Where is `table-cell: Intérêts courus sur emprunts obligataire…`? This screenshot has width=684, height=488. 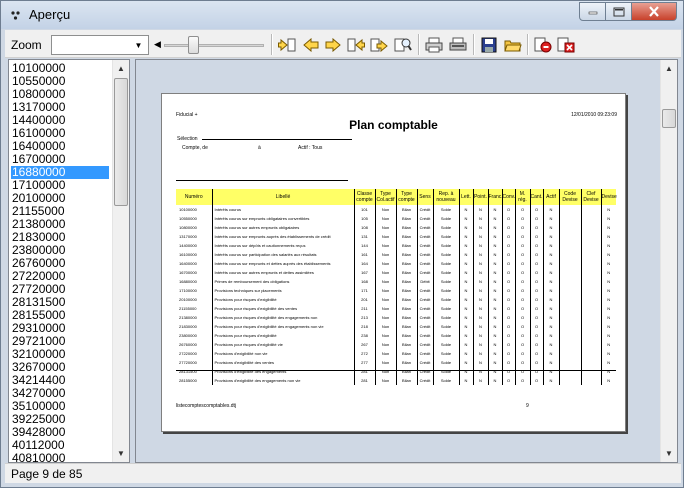 table-cell: Intérêts courus sur emprunts obligataire… is located at coordinates (282, 218).